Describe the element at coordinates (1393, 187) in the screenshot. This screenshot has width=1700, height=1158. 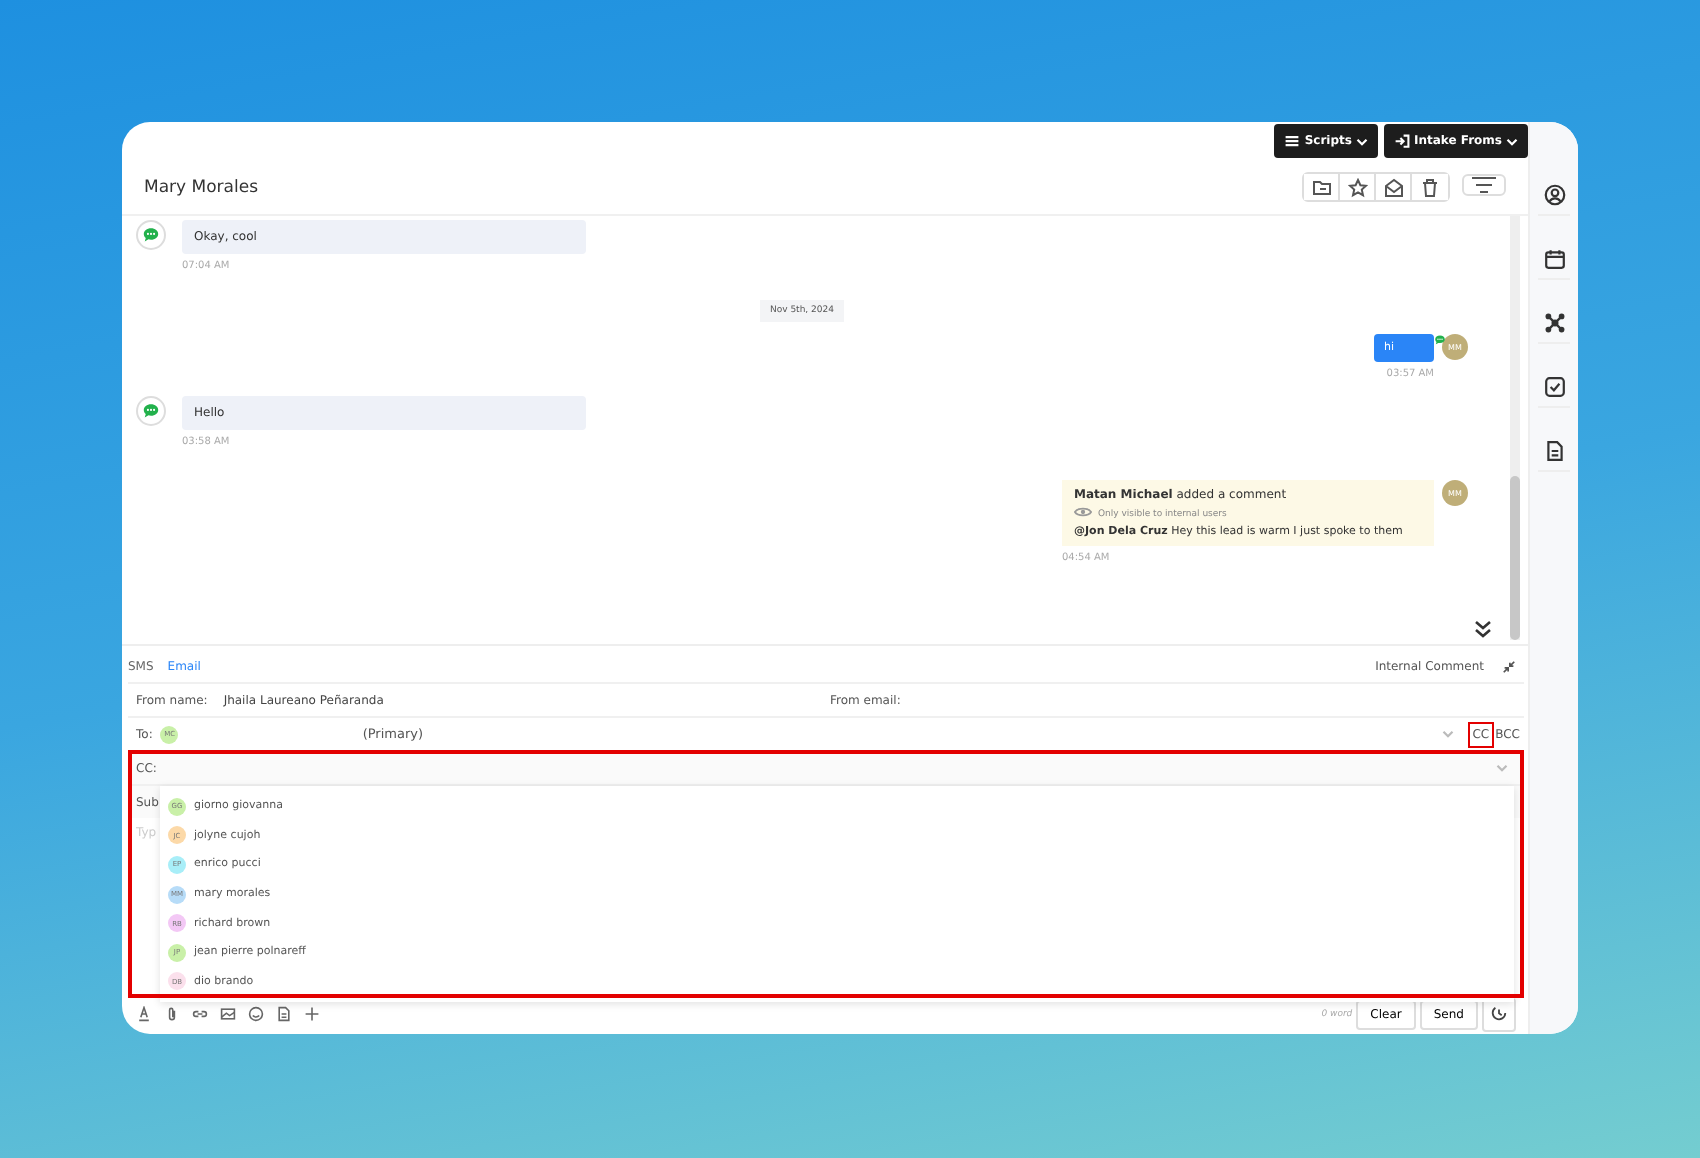
I see `envelope-icon` at that location.